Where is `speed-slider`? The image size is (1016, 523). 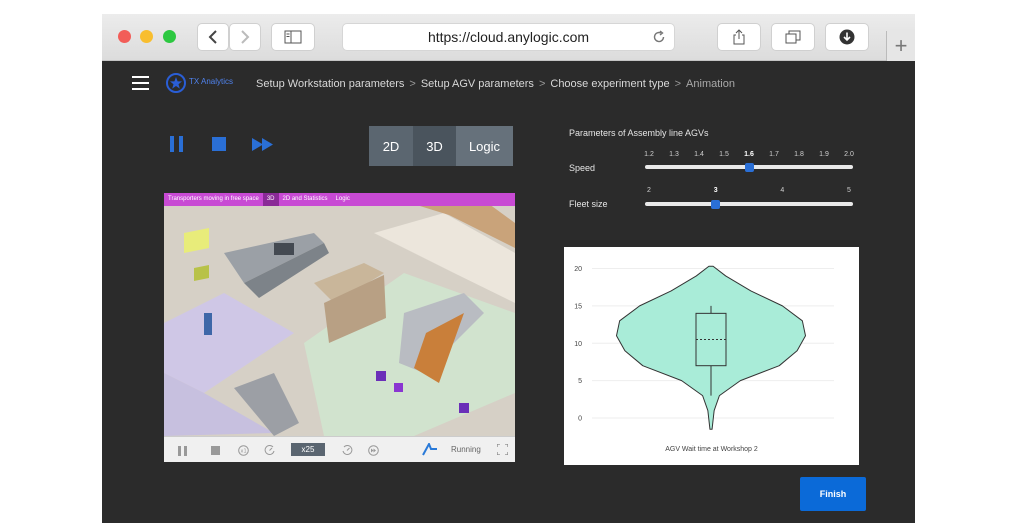 speed-slider is located at coordinates (749, 167).